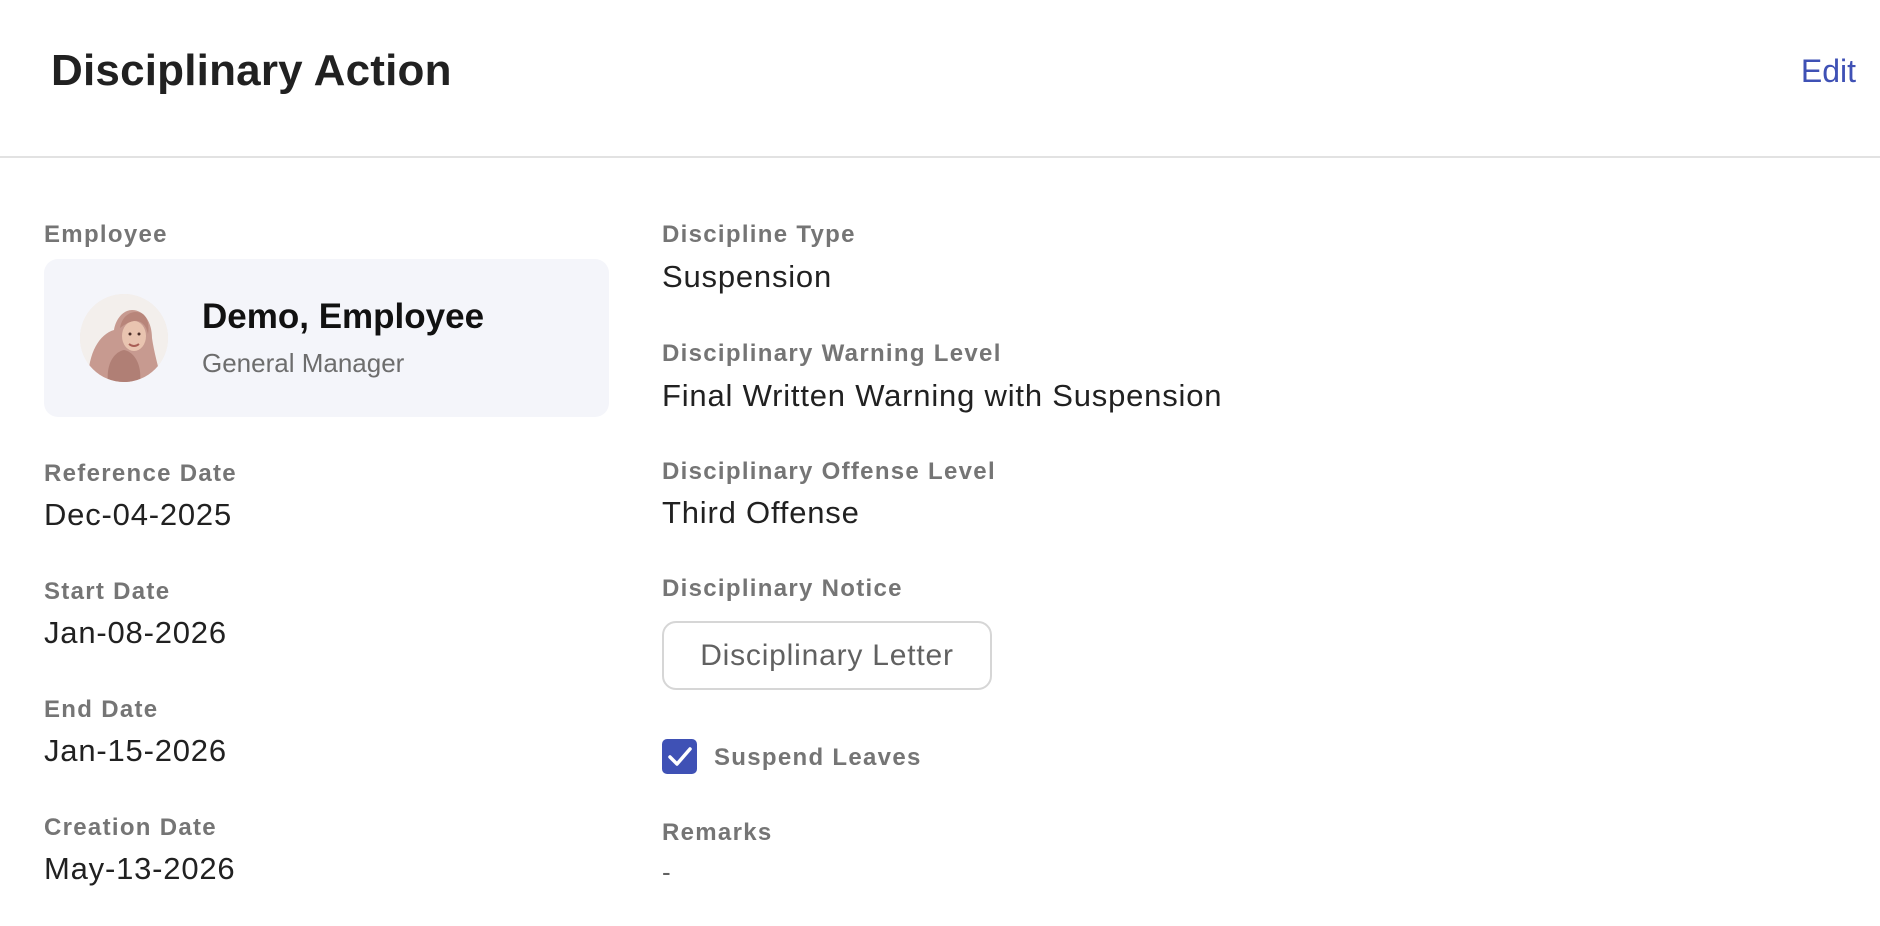 The image size is (1880, 926). What do you see at coordinates (106, 234) in the screenshot?
I see `employee-label: Employee` at bounding box center [106, 234].